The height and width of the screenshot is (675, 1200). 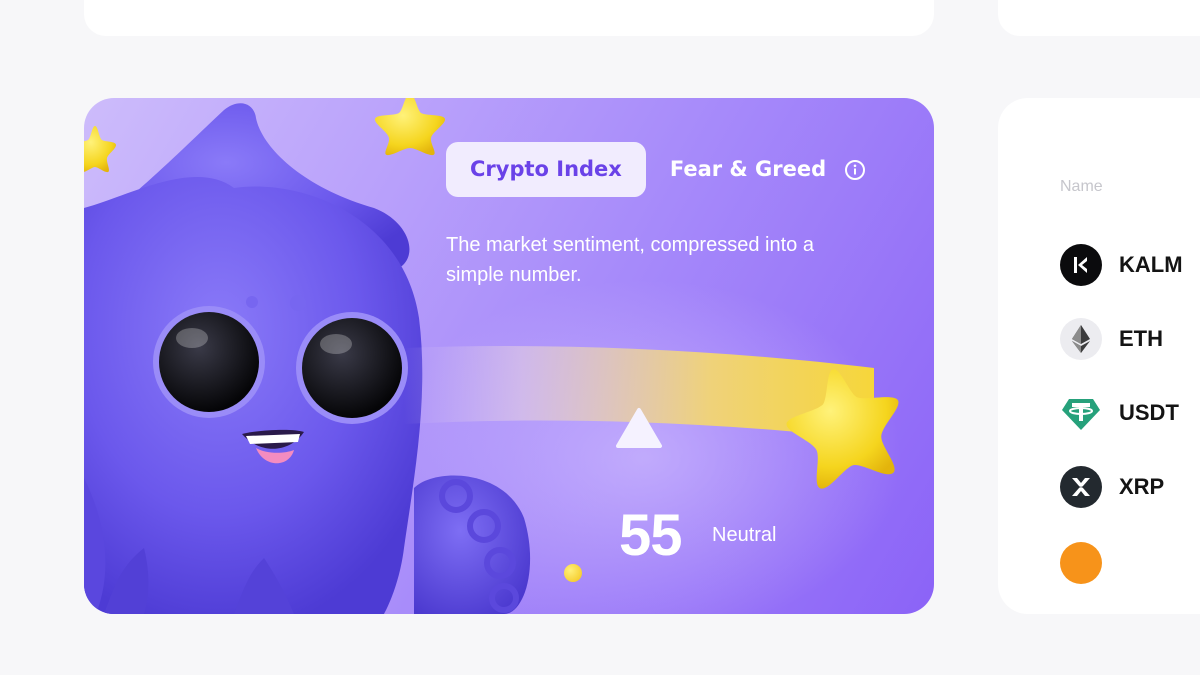 What do you see at coordinates (1099, 18) in the screenshot?
I see `top-card-right` at bounding box center [1099, 18].